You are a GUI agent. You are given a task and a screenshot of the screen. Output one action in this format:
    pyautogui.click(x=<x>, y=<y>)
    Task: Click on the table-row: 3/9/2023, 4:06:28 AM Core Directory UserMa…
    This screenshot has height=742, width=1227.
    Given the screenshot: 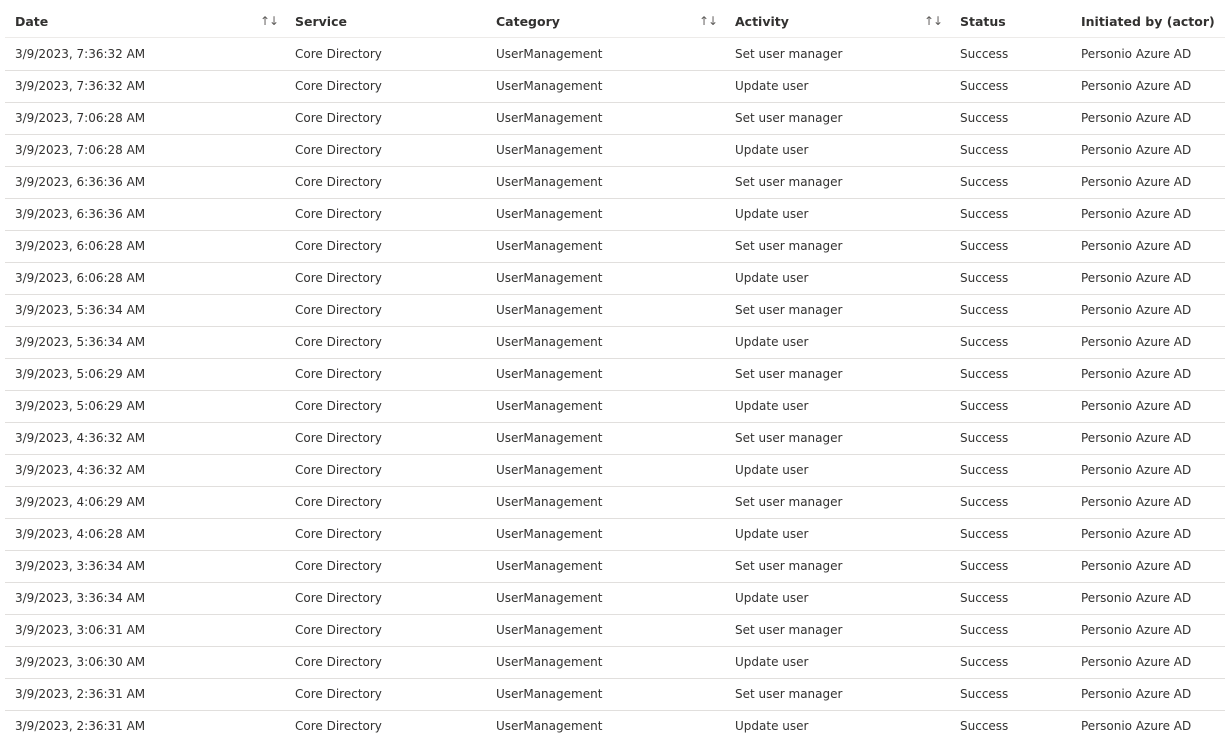 What is the action you would take?
    pyautogui.click(x=615, y=535)
    